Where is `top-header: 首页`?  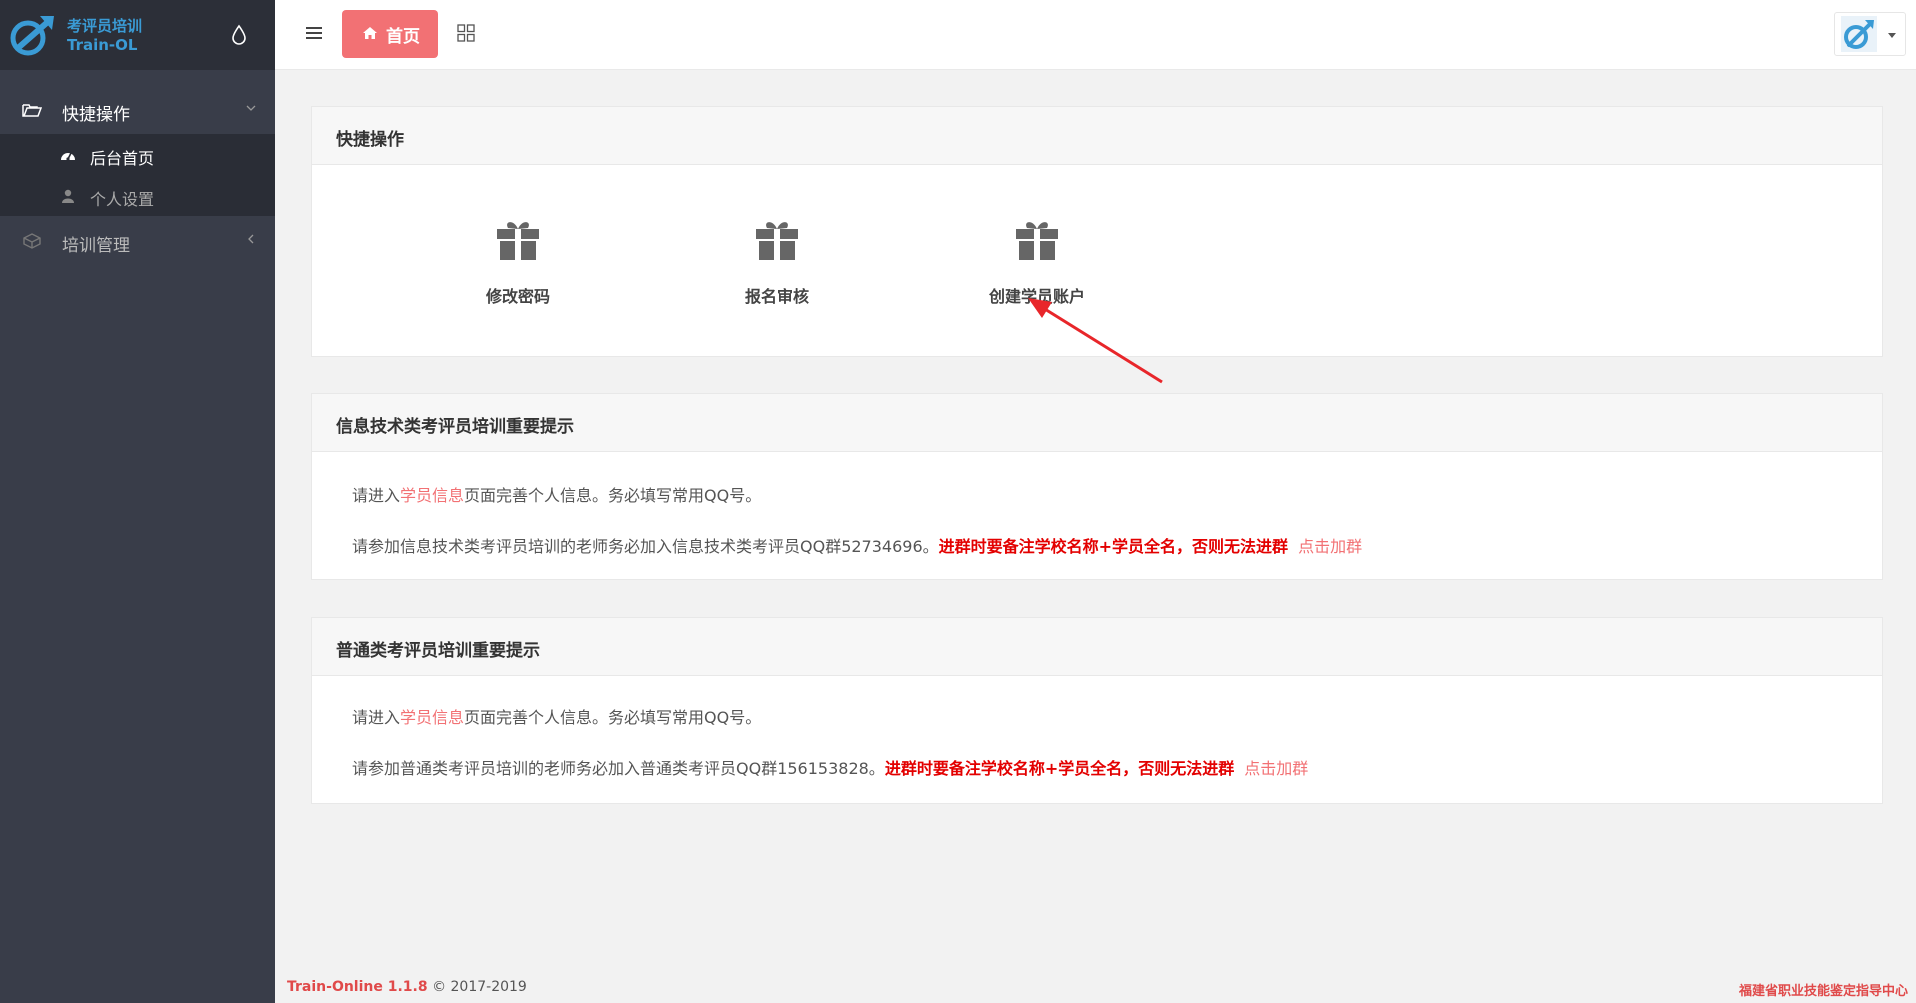
top-header: 首页 is located at coordinates (1095, 35).